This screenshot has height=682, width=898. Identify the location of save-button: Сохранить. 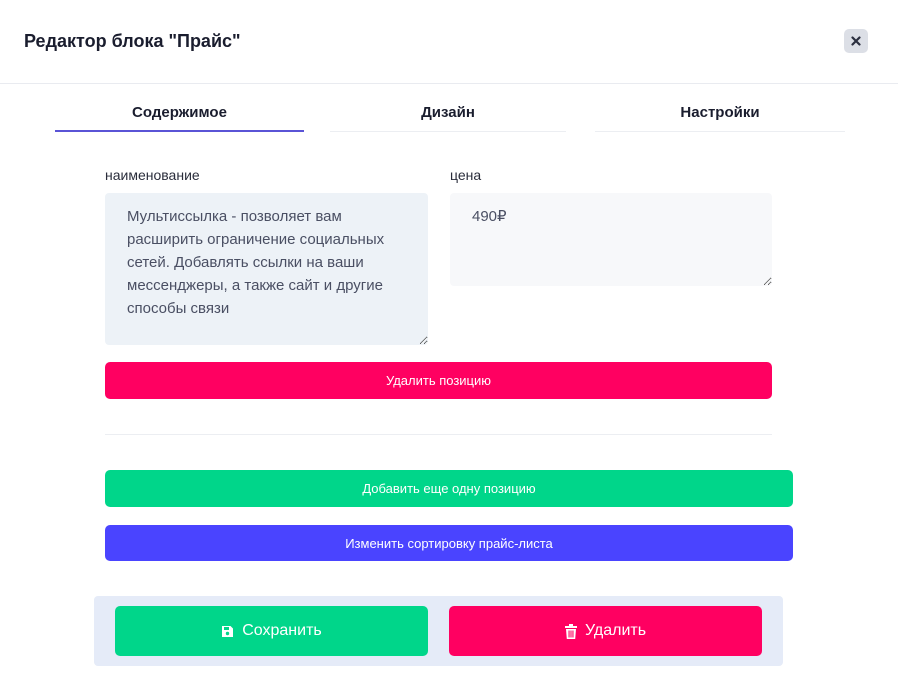
(271, 631).